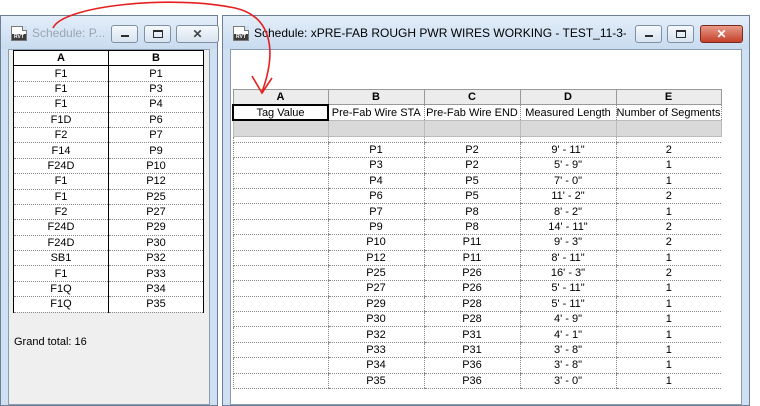 The image size is (760, 406). Describe the element at coordinates (567, 165) in the screenshot. I see `table-cell: 5' - 9"` at that location.